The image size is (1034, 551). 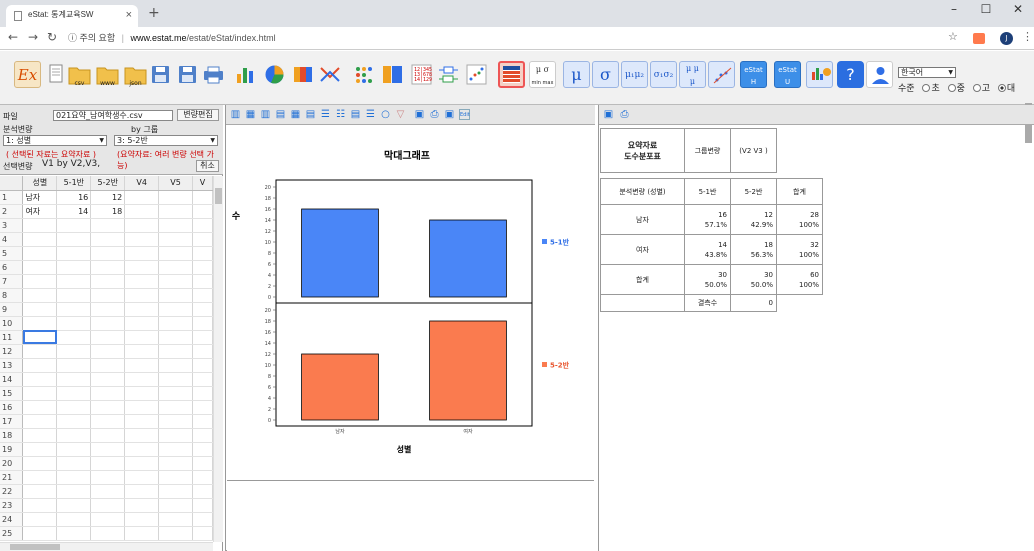 What do you see at coordinates (721, 74) in the screenshot?
I see `regression-button` at bounding box center [721, 74].